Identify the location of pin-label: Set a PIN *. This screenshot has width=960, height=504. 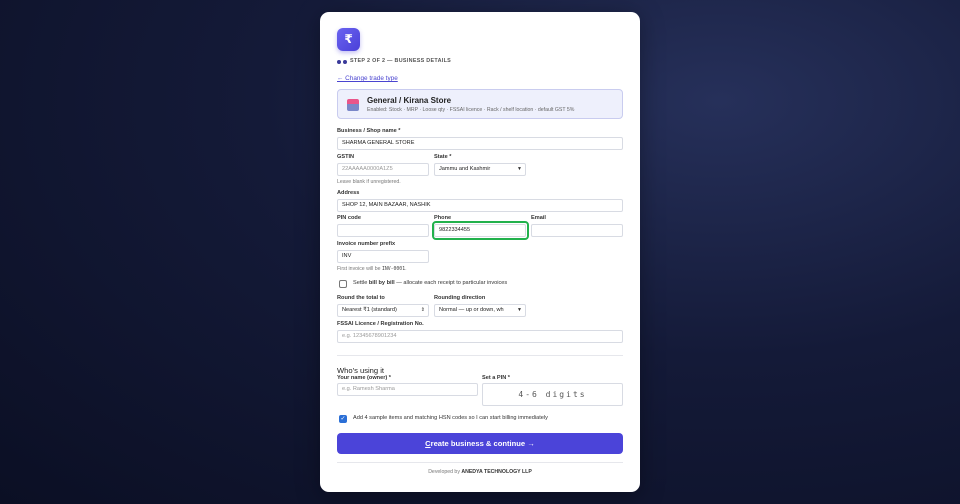
(496, 378).